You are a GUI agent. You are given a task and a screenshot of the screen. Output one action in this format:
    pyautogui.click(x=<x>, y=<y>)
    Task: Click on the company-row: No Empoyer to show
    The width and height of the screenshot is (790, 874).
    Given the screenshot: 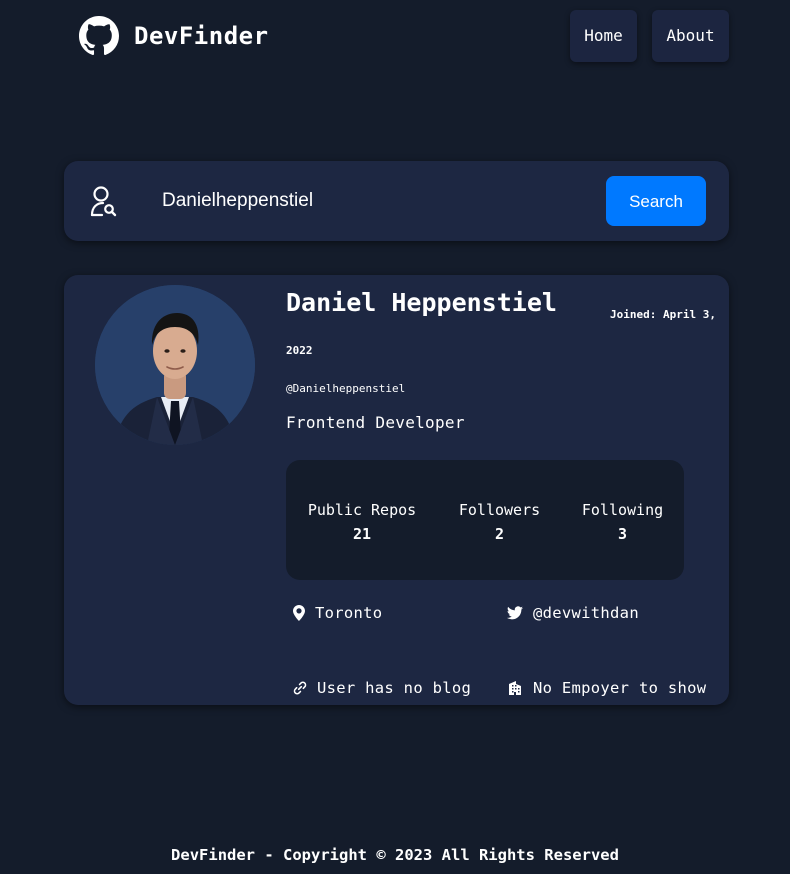 What is the action you would take?
    pyautogui.click(x=606, y=688)
    